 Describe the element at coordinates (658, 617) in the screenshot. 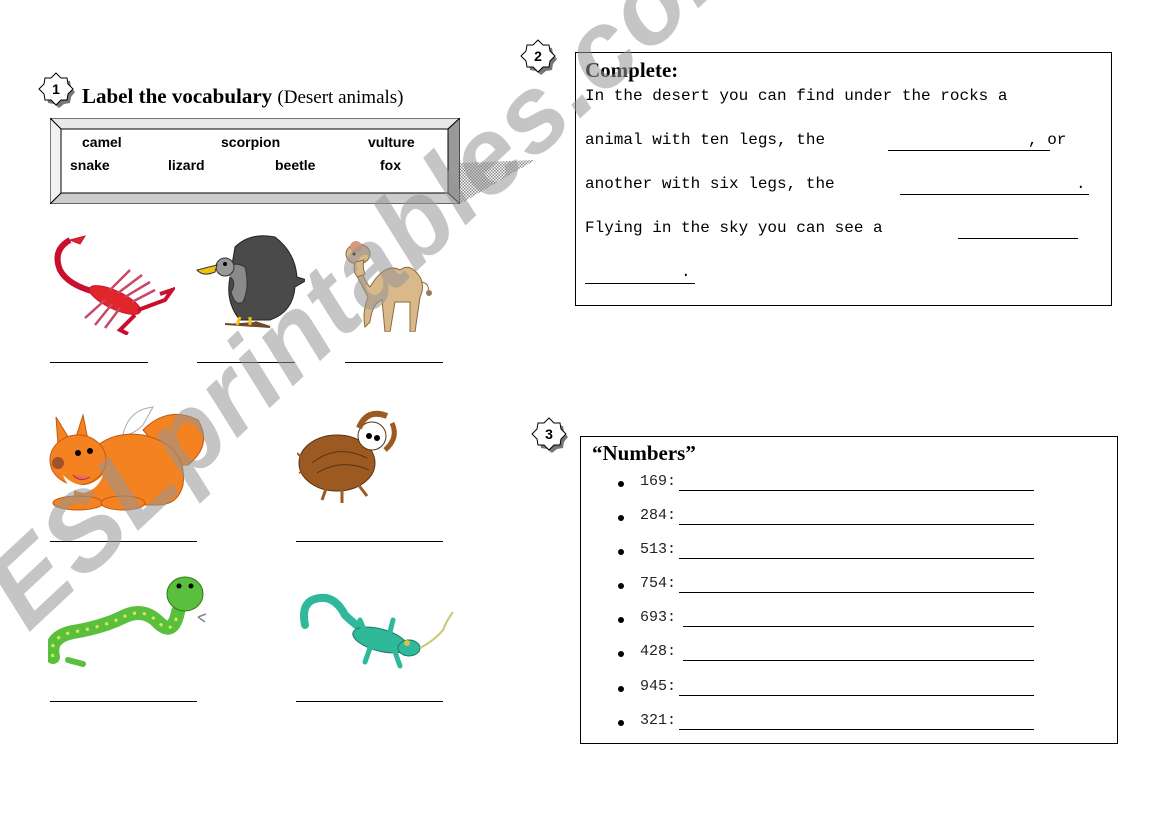

I see `number-label: 693:` at that location.